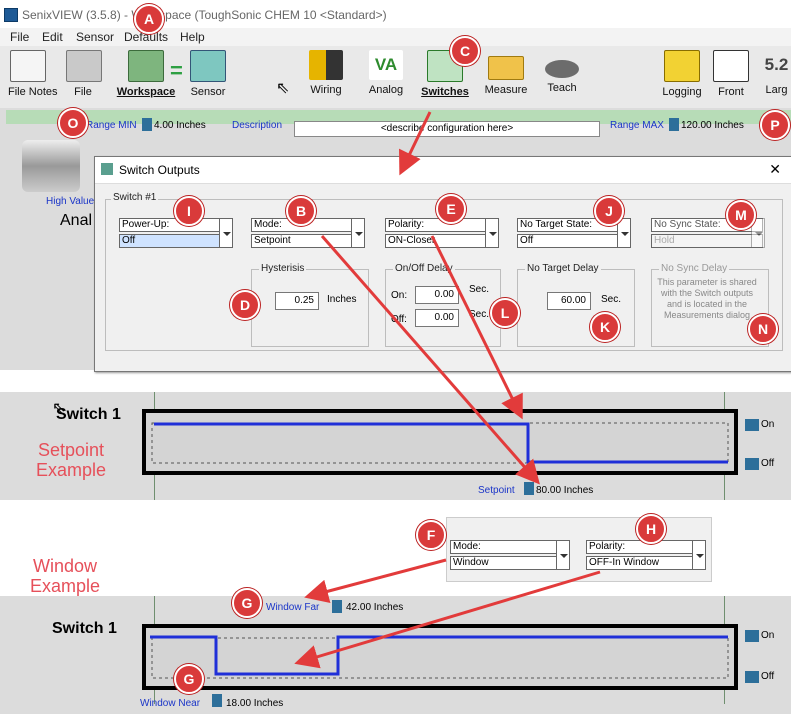 The image size is (791, 723). What do you see at coordinates (255, 703) in the screenshot?
I see `window-near-value: 18.00 Inches` at bounding box center [255, 703].